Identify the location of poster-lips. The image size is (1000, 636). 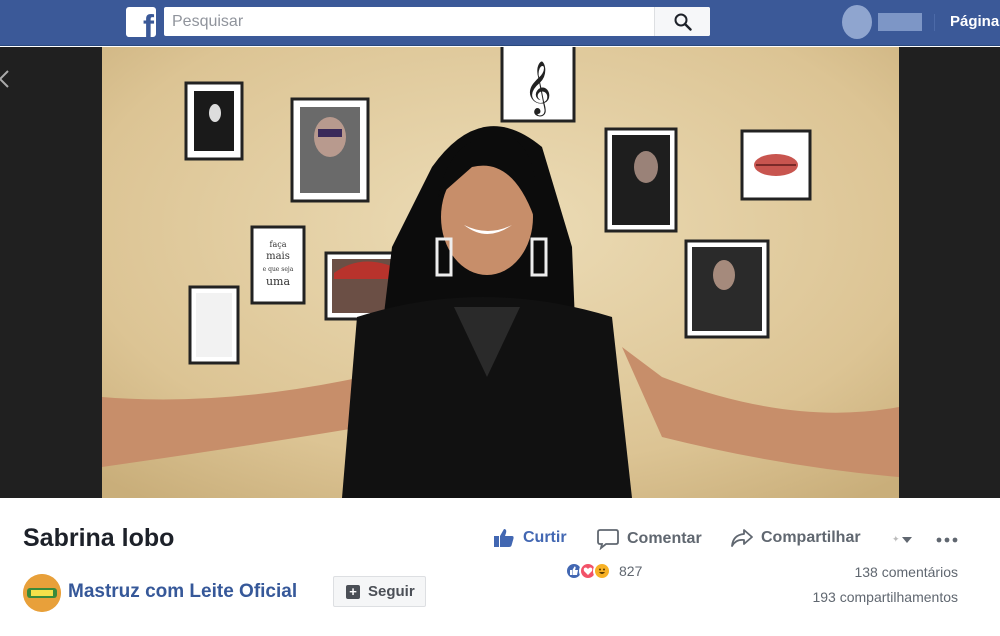
(776, 165).